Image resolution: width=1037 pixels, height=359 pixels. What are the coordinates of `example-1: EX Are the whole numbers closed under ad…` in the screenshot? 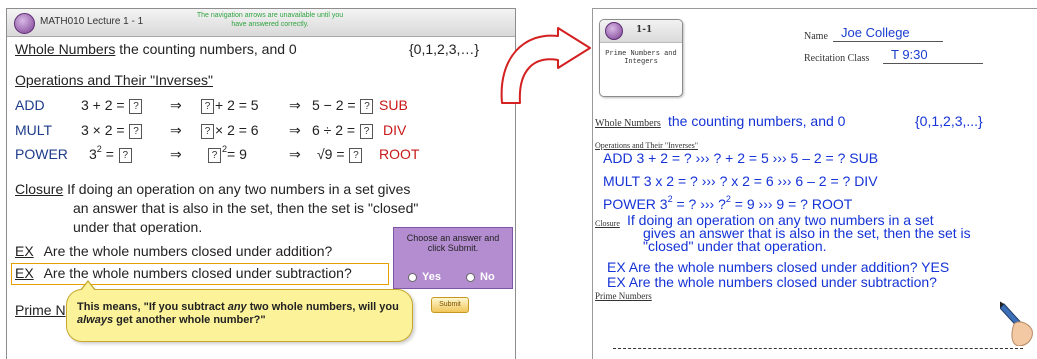 It's located at (173, 251).